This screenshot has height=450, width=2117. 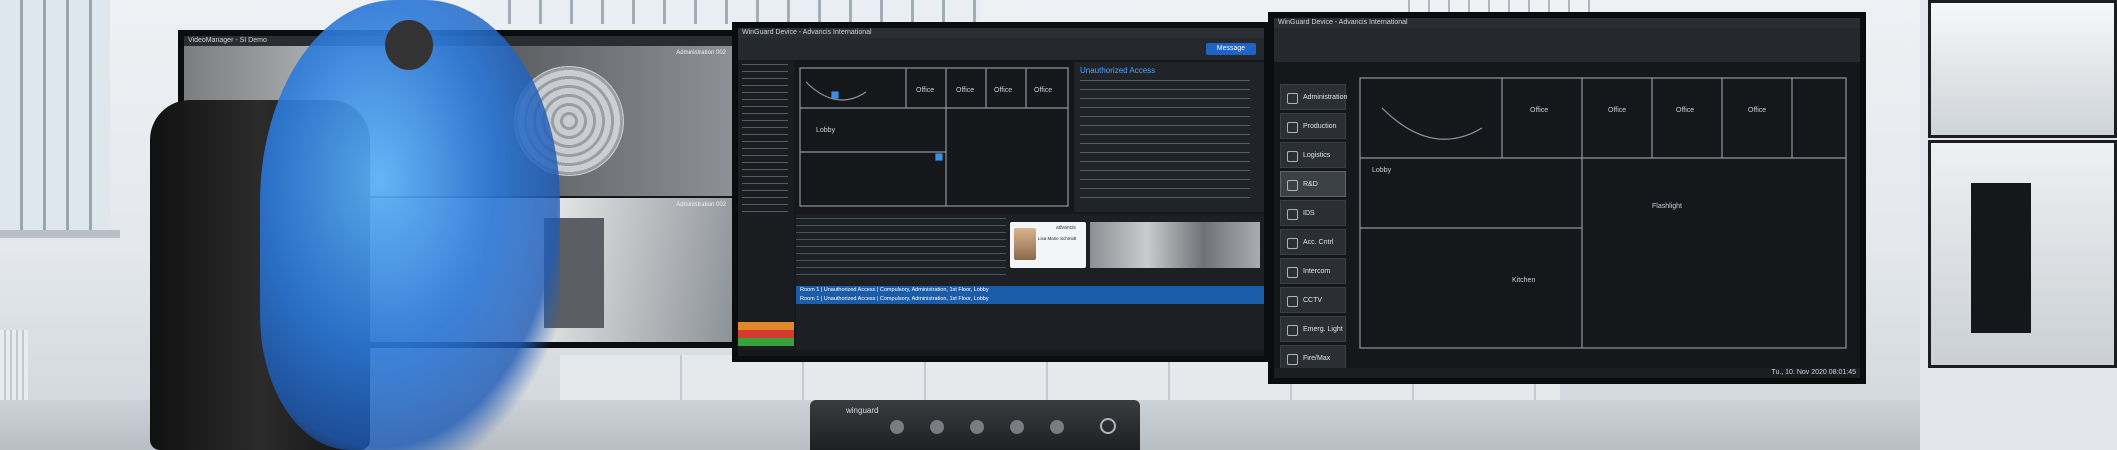 I want to click on center-floor-plan: Office Office Office Office Lobby, so click(x=934, y=137).